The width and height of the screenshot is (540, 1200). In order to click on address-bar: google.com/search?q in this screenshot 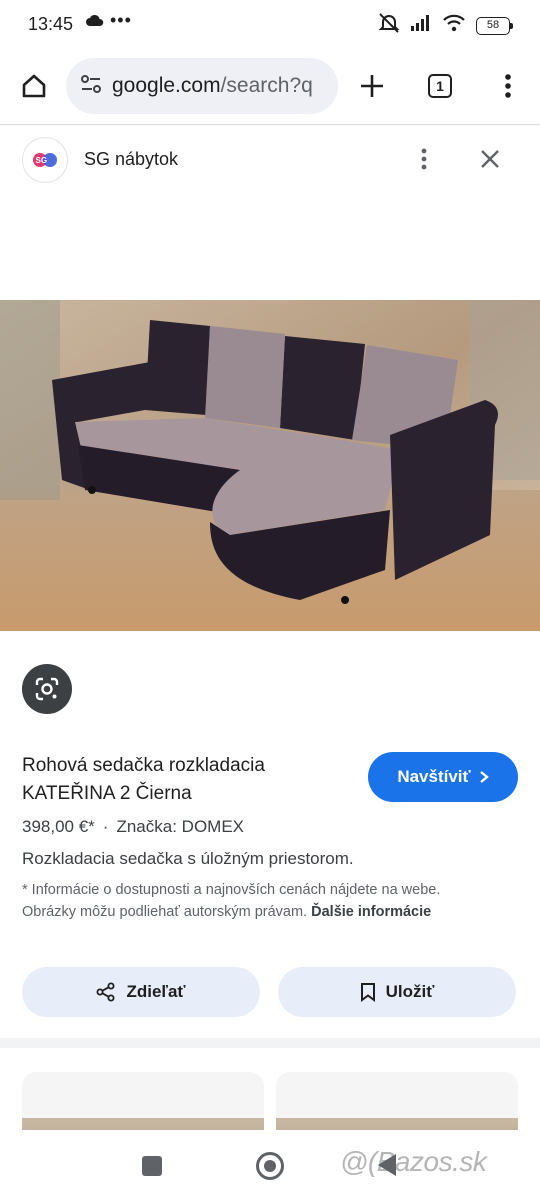, I will do `click(202, 86)`.